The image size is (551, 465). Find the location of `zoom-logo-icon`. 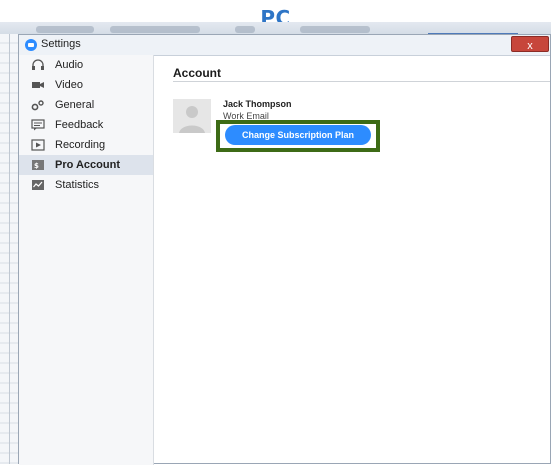

zoom-logo-icon is located at coordinates (31, 45).